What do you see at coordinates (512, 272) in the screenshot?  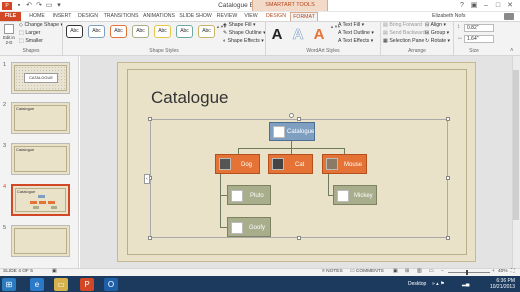 I see `fit-to-window-icon: ⛶` at bounding box center [512, 272].